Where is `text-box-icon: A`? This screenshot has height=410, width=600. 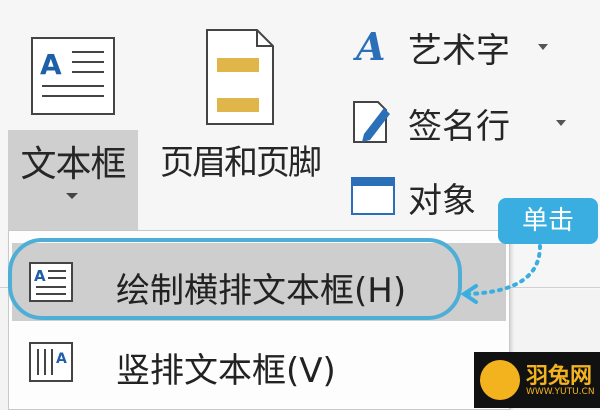 text-box-icon: A is located at coordinates (73, 76).